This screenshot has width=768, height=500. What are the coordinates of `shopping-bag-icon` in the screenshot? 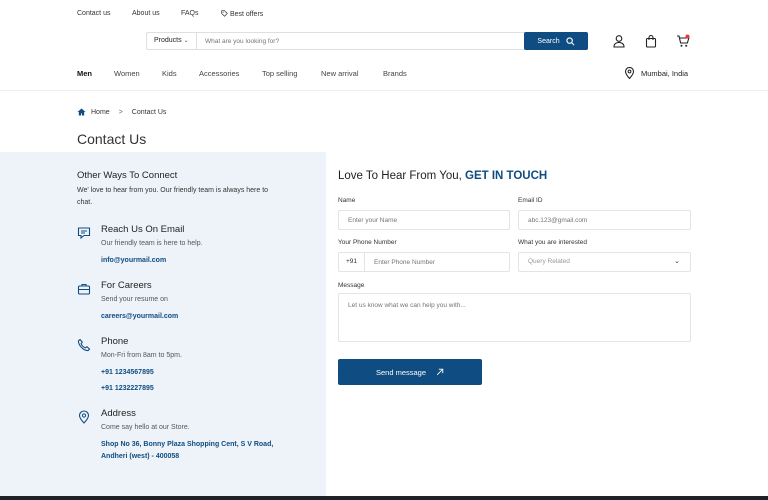 It's located at (651, 41).